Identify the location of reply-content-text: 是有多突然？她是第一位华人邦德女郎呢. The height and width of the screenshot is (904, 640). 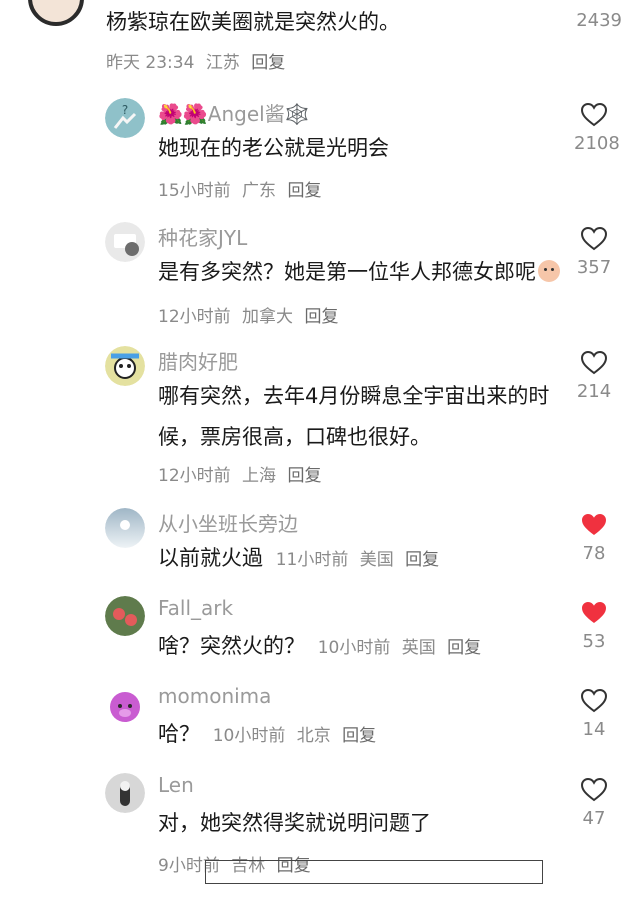
(347, 272).